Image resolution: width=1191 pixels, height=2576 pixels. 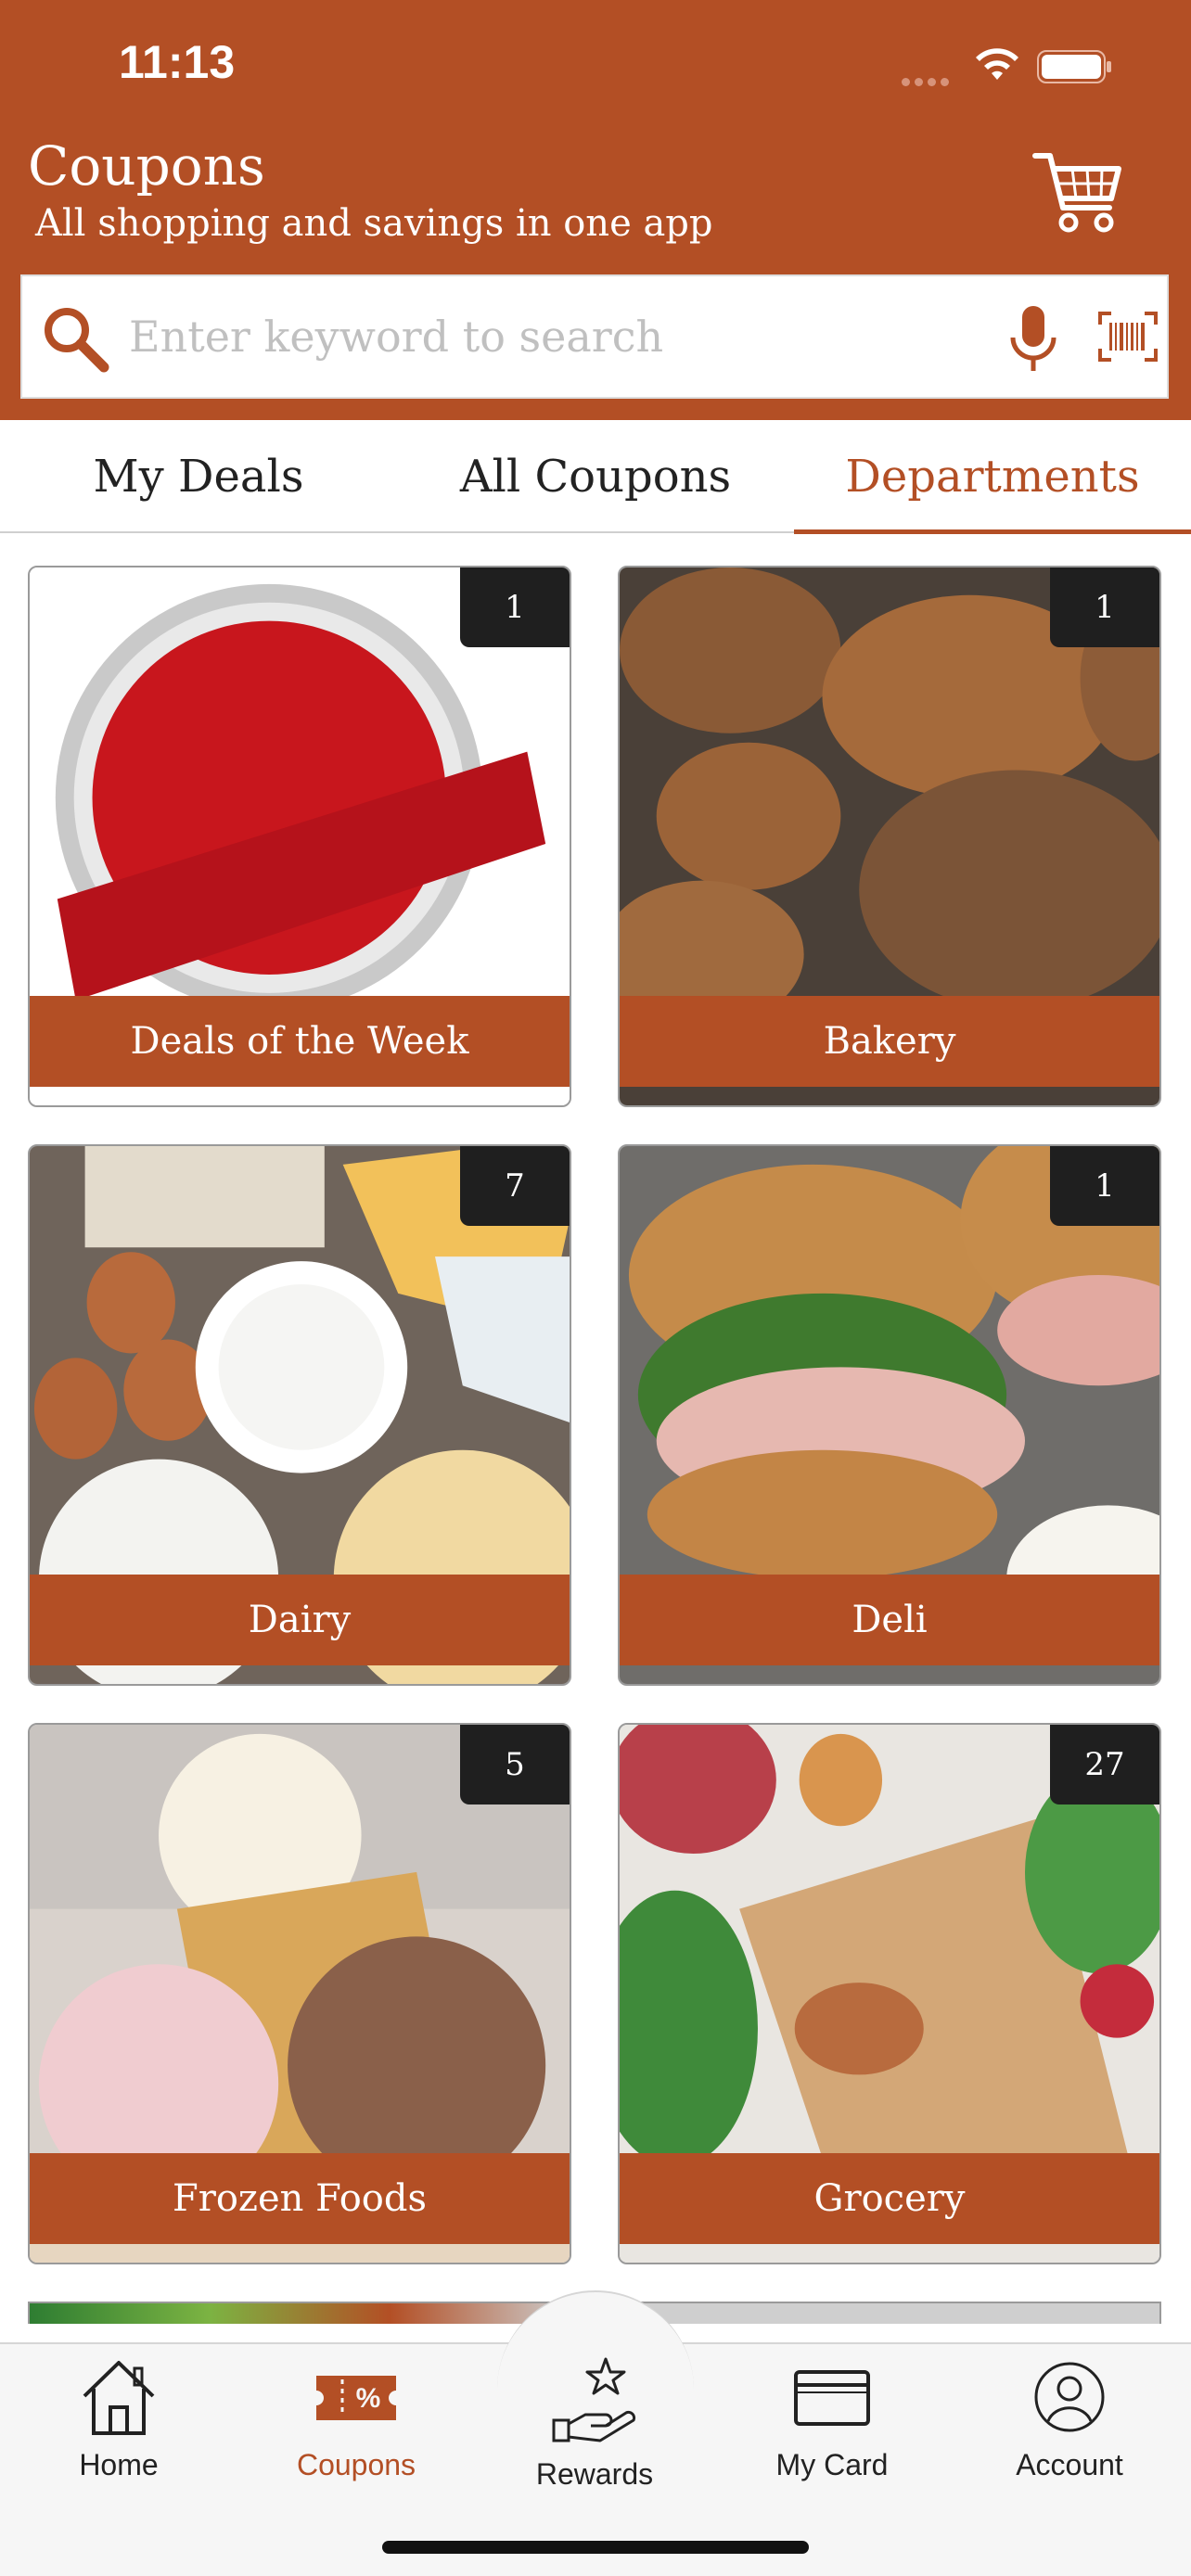 I want to click on nav-rewards: Rewards, so click(x=594, y=2423).